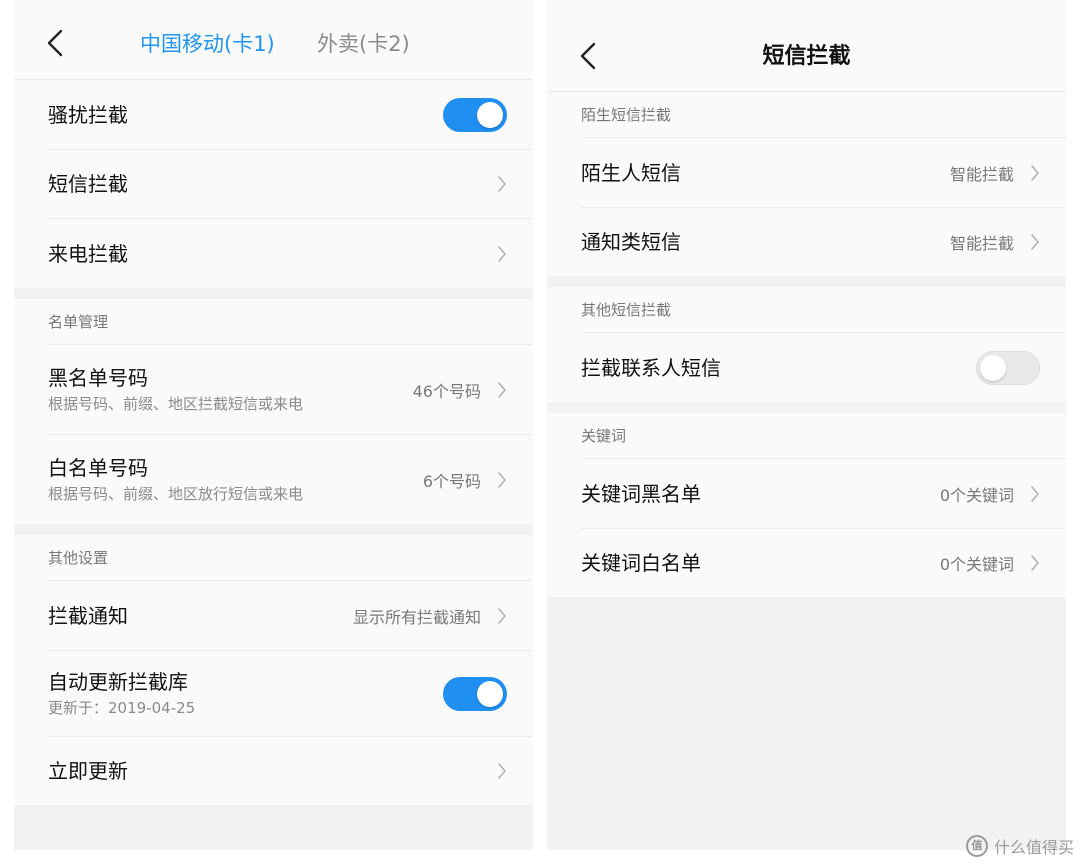  I want to click on harassment-block-row: 骚扰拦截, so click(290, 114).